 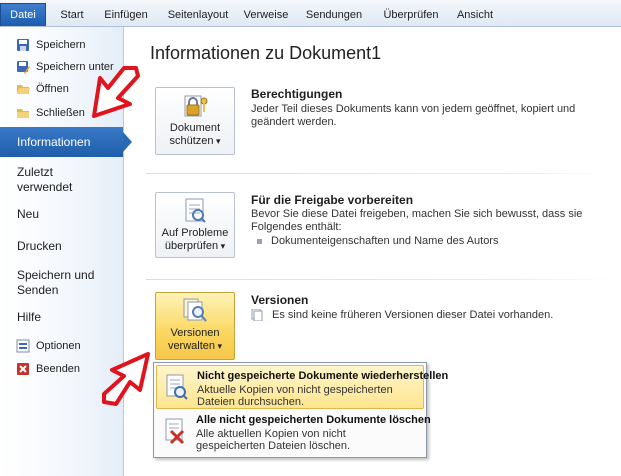 I want to click on protect-document-button: Dokument schützen, so click(x=195, y=121).